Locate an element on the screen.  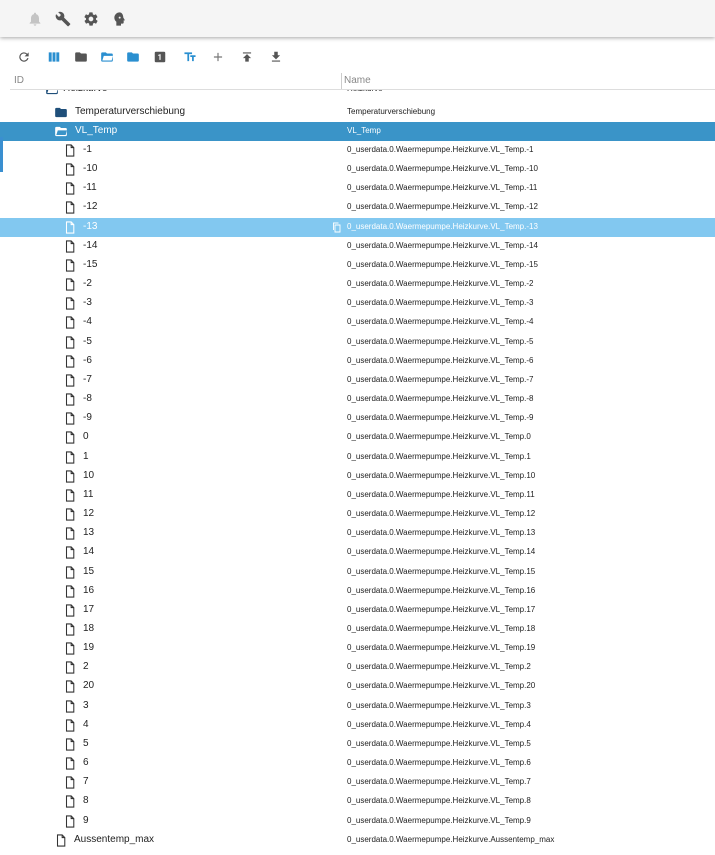
row-id: -11 is located at coordinates (90, 188).